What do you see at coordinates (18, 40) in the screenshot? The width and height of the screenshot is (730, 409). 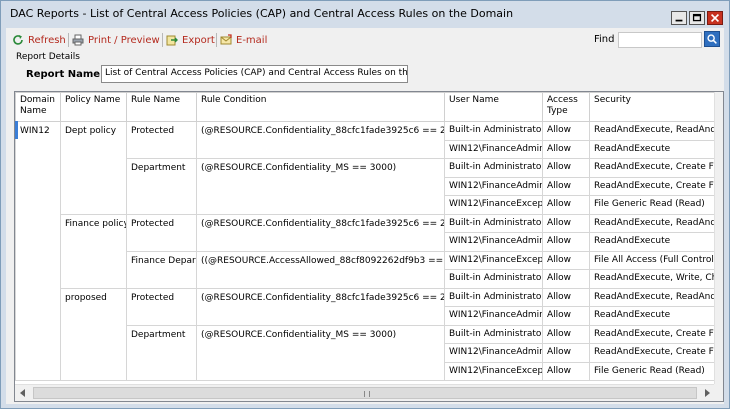 I see `refresh-icon` at bounding box center [18, 40].